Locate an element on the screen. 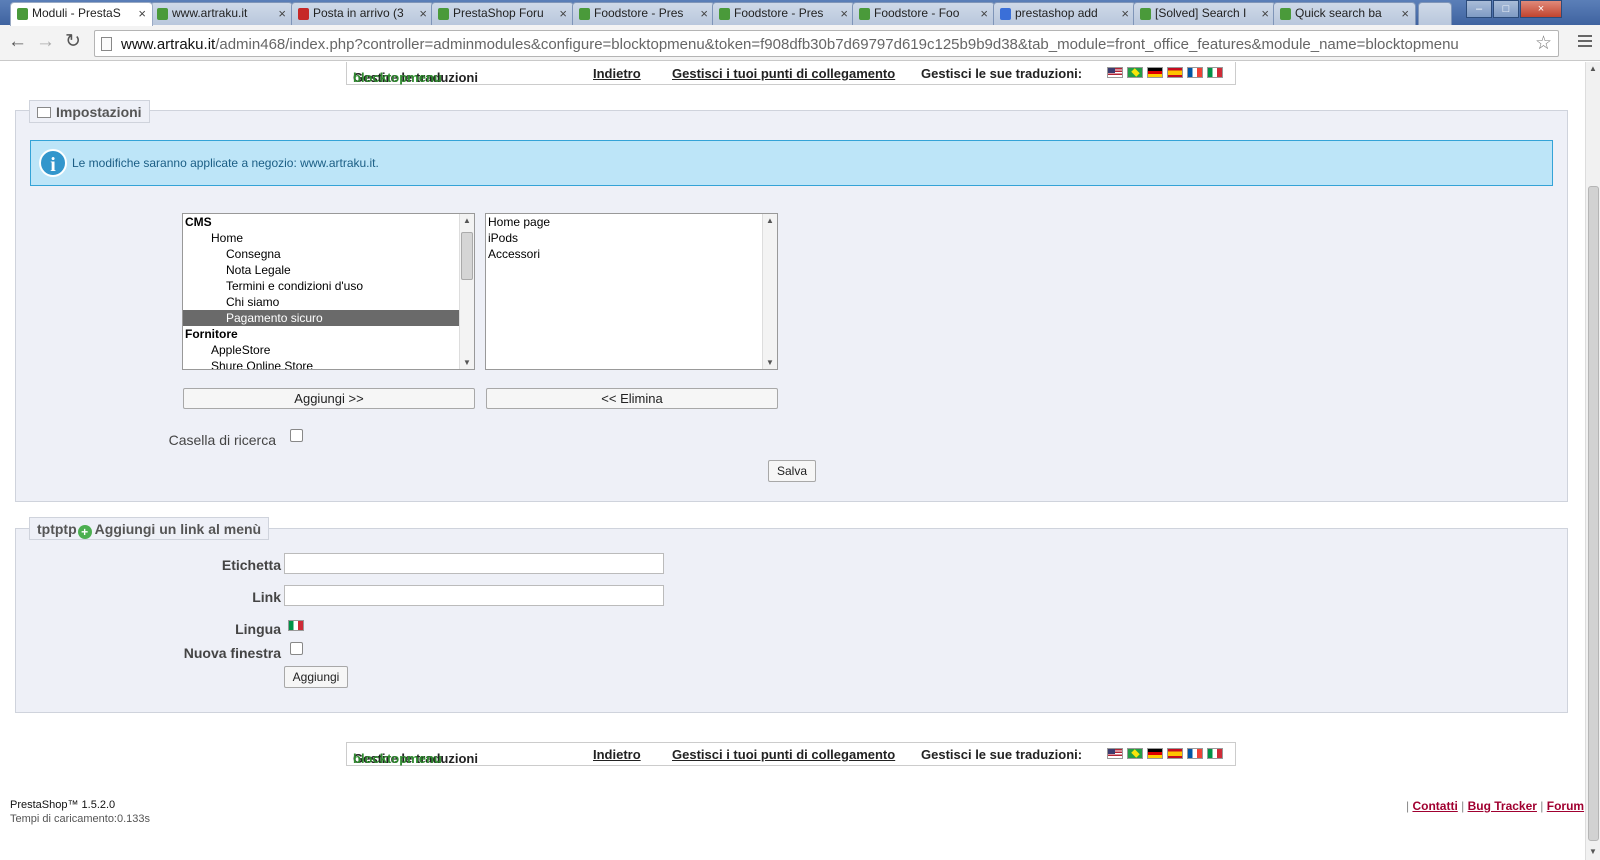 The width and height of the screenshot is (1600, 860). window-close-button: × is located at coordinates (1541, 9).